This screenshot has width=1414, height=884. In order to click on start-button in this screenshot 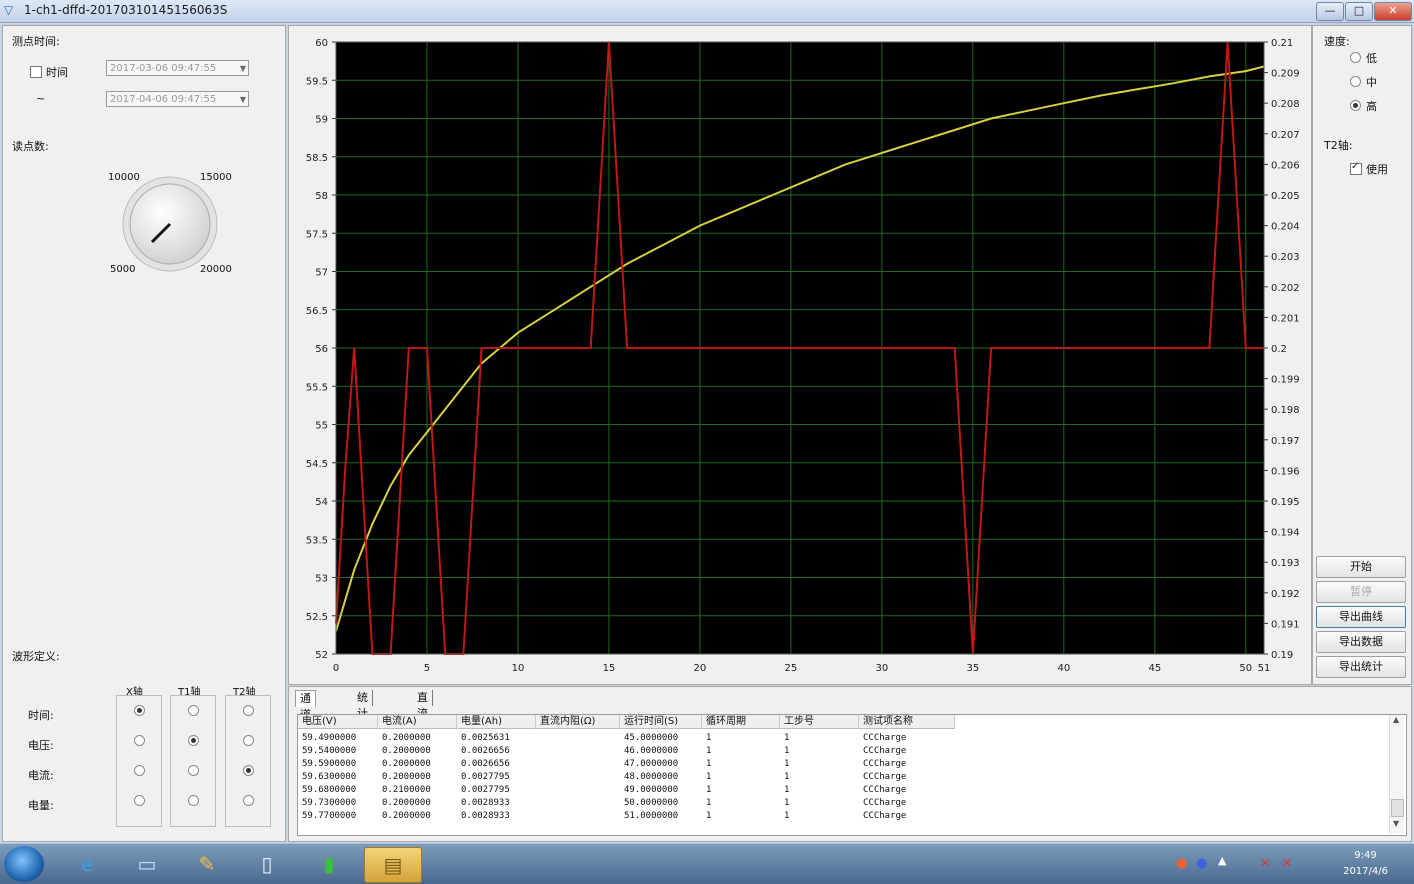, I will do `click(24, 864)`.